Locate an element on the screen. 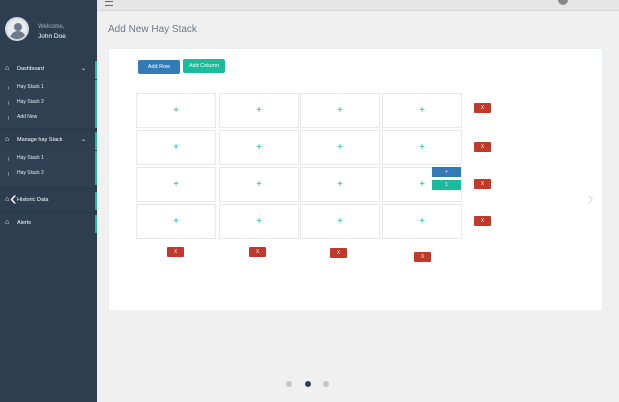 The width and height of the screenshot is (619, 402). nav-manage-hay-stack: ⌂ Manage hay Stack ⌄ is located at coordinates (48, 141).